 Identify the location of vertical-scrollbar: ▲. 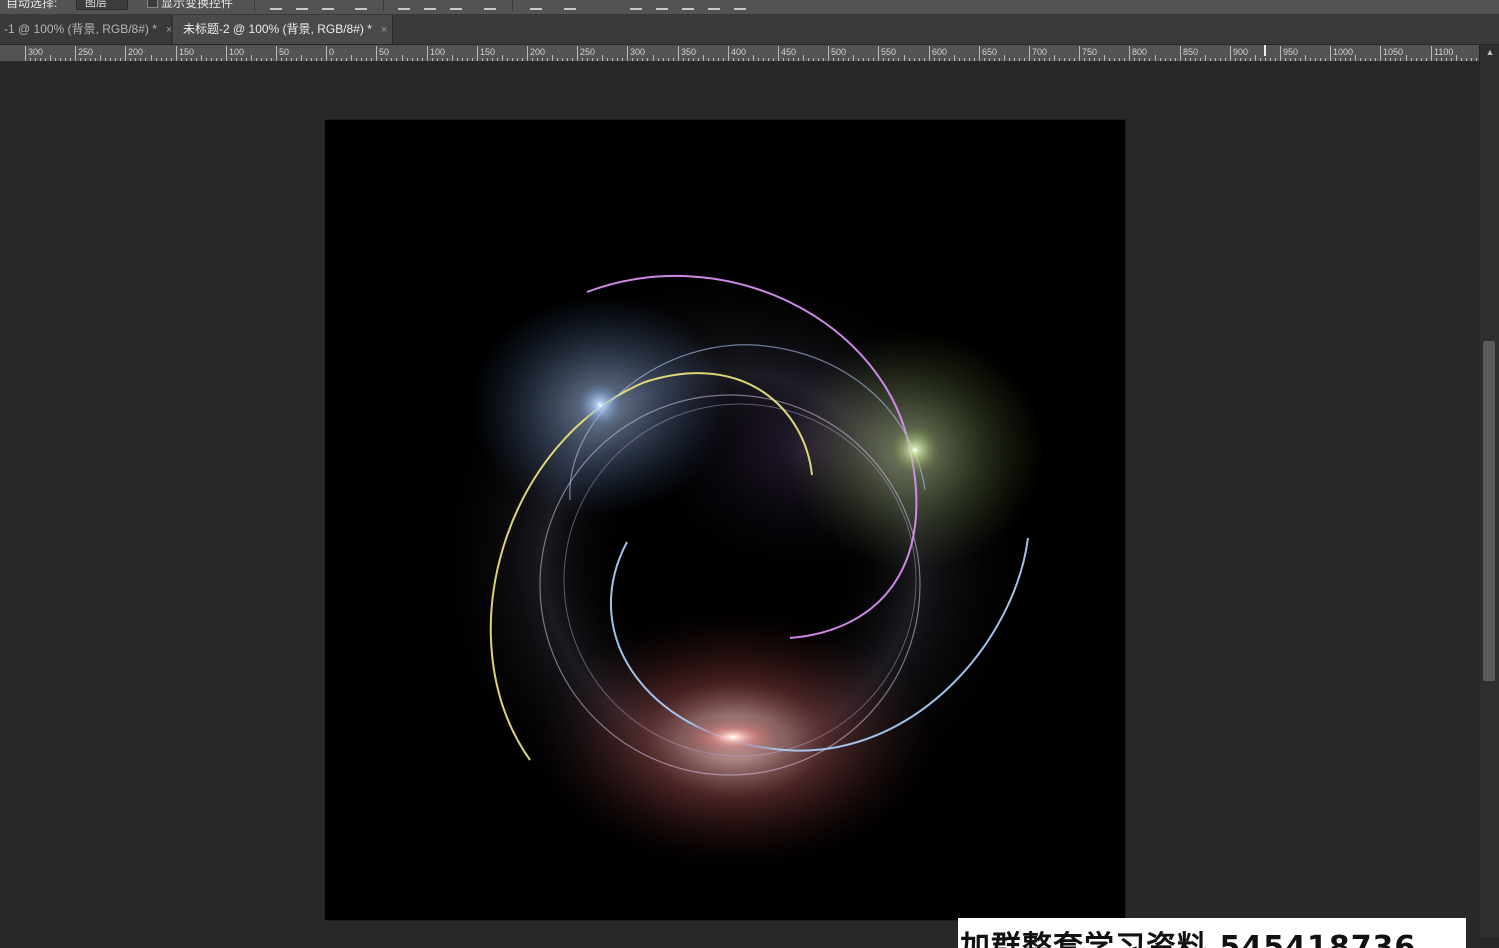
(1489, 491).